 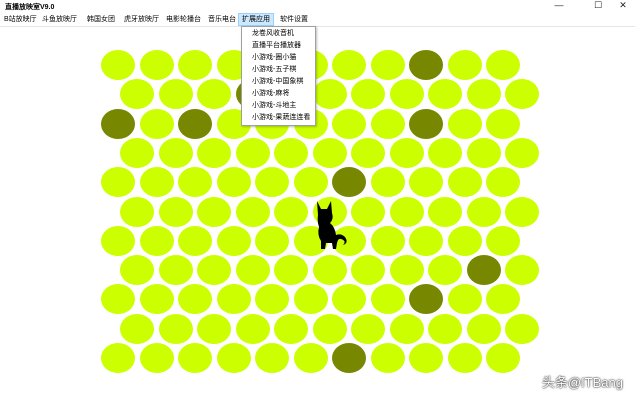 What do you see at coordinates (276, 45) in the screenshot?
I see `dropdown-item-live-player: 直播平台播放器` at bounding box center [276, 45].